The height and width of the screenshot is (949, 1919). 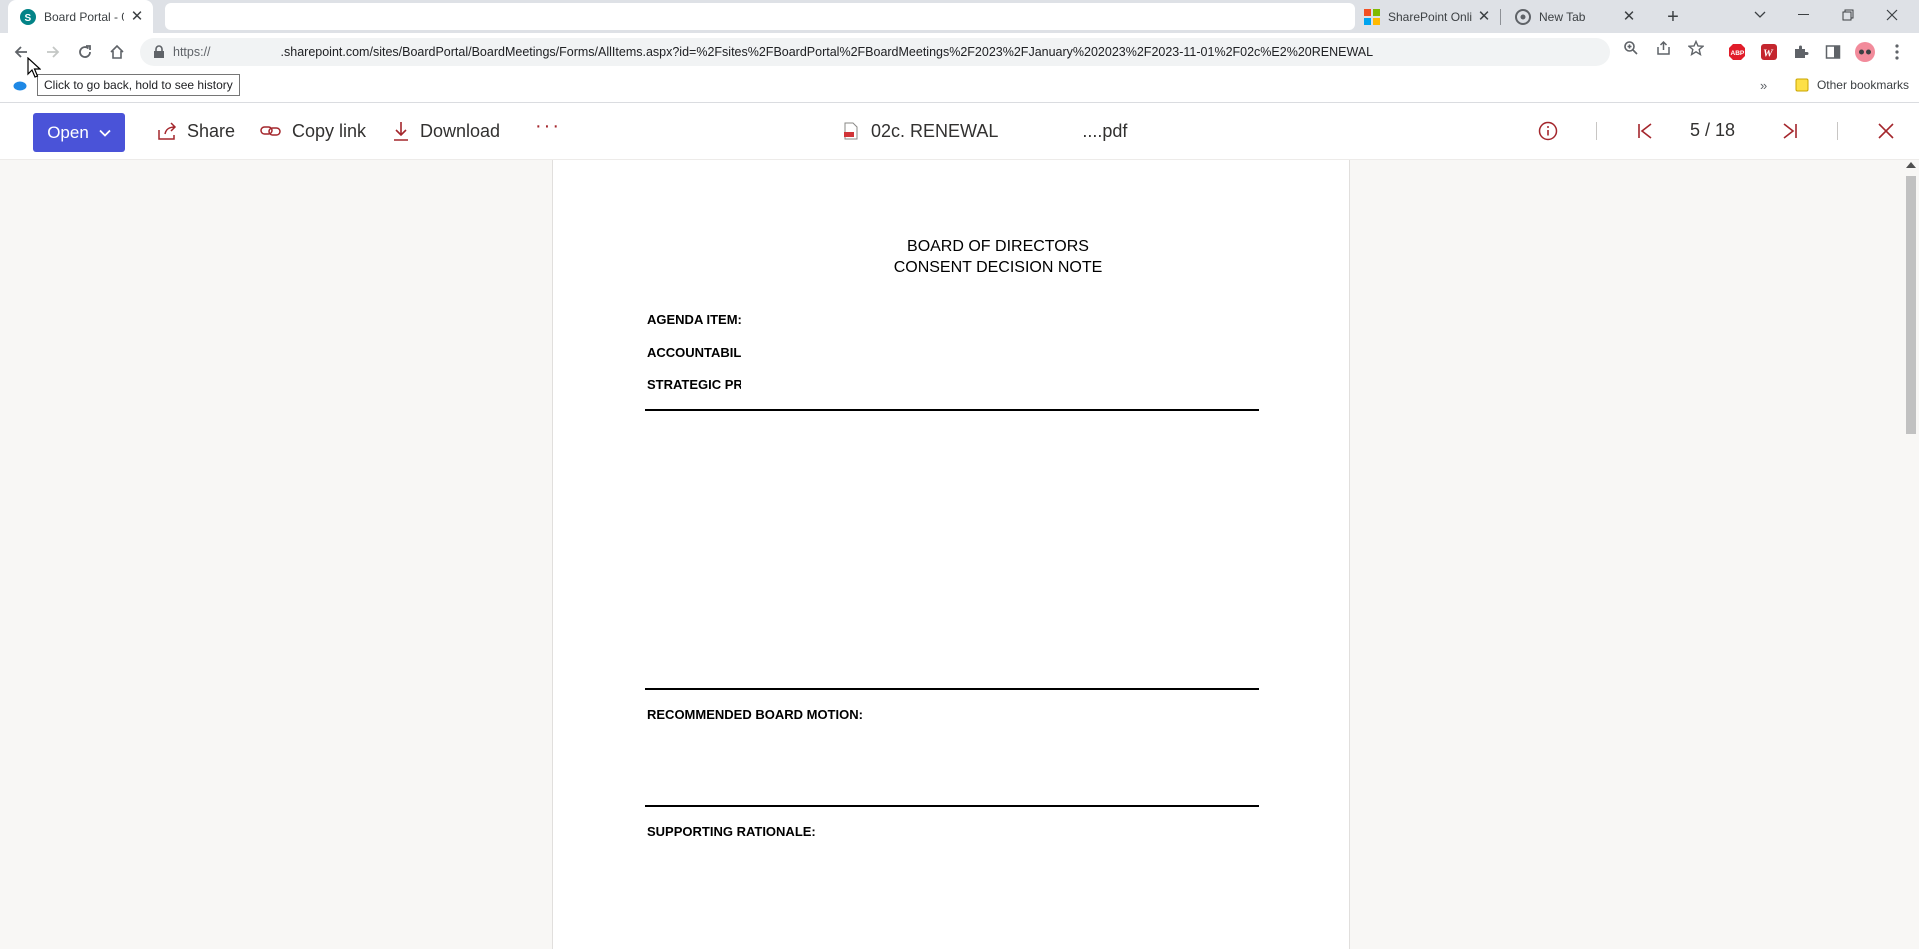 I want to click on microsoft-icon, so click(x=1372, y=16).